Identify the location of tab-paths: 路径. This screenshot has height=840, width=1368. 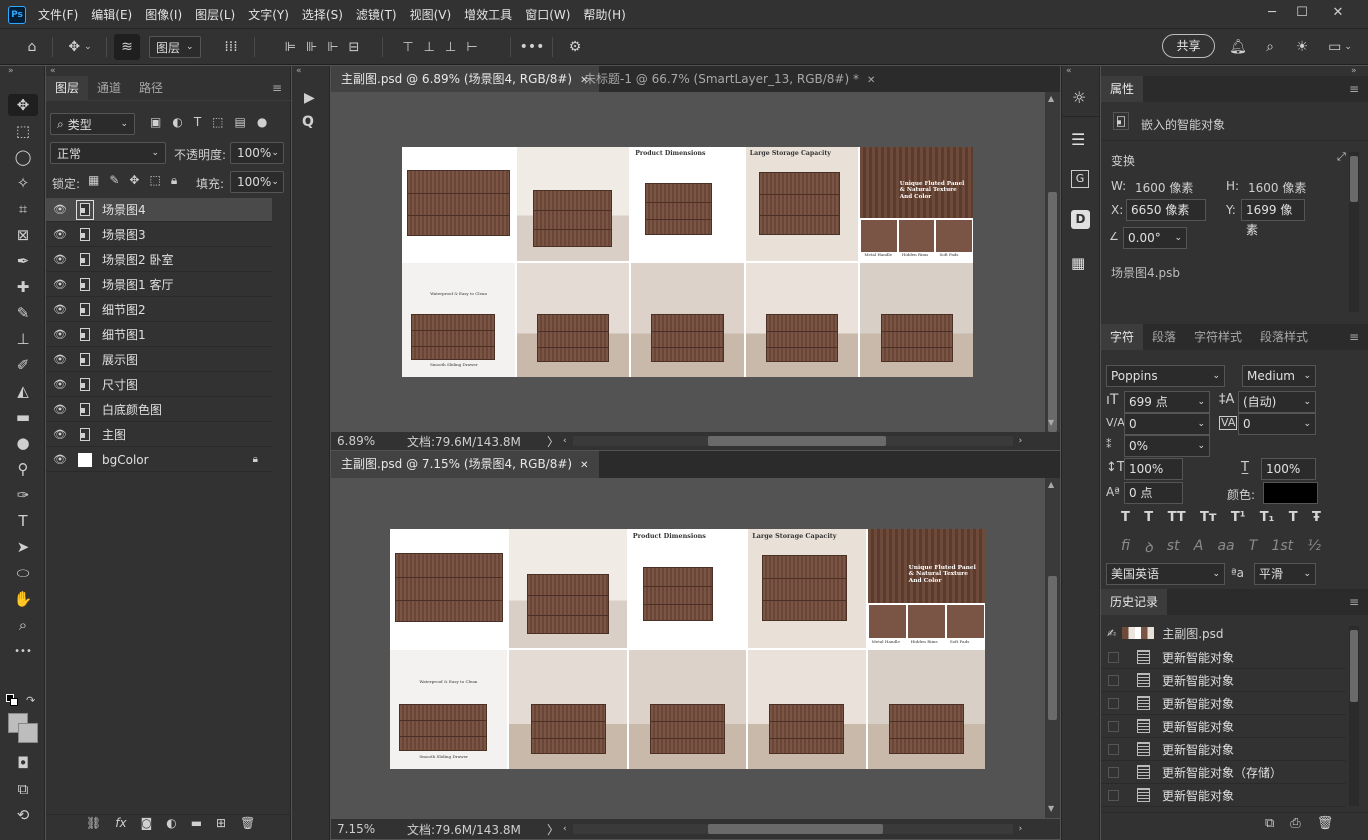
(151, 88).